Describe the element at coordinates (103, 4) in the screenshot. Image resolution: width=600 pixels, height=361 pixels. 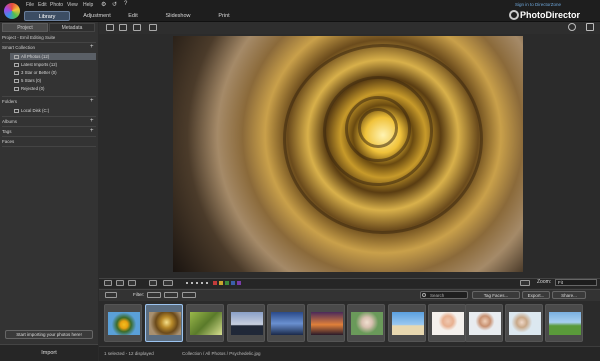
I see `settings-gear-icon: ⚙` at that location.